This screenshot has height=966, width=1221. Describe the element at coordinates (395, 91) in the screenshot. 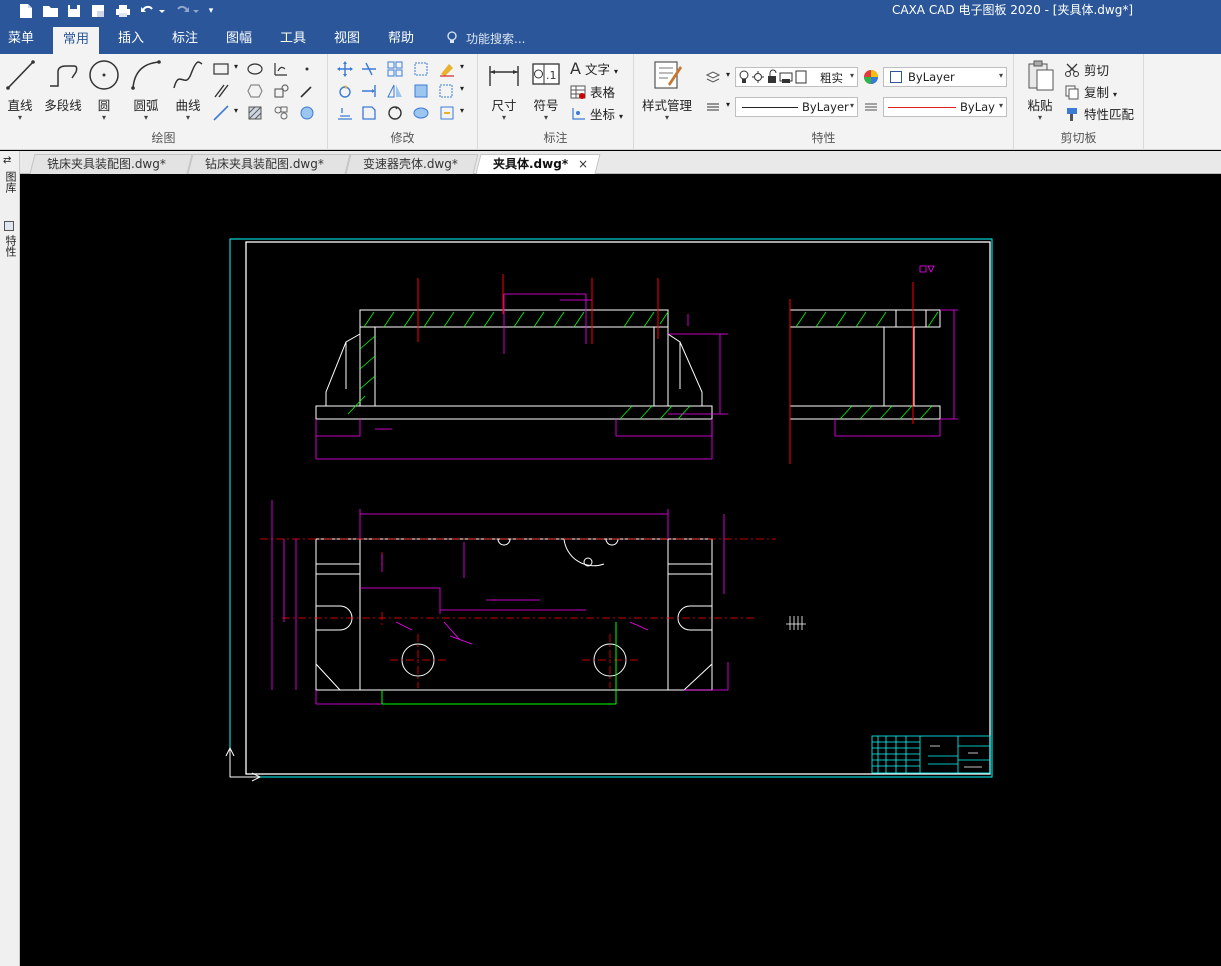

I see `mirror-icon` at that location.